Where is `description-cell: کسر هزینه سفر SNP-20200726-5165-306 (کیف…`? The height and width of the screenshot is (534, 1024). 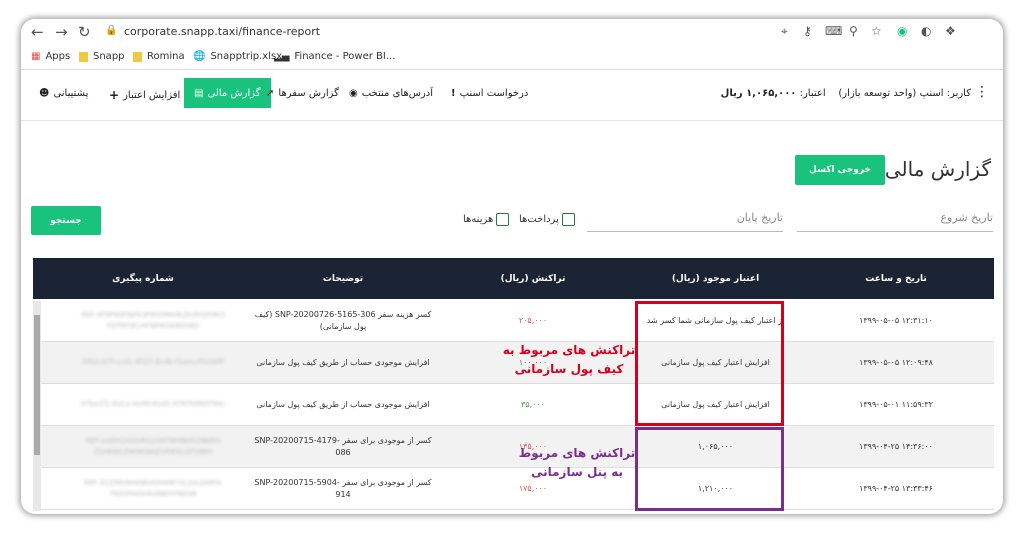
description-cell: کسر هزینه سفر SNP-20200726-5165-306 (کیف… is located at coordinates (343, 320).